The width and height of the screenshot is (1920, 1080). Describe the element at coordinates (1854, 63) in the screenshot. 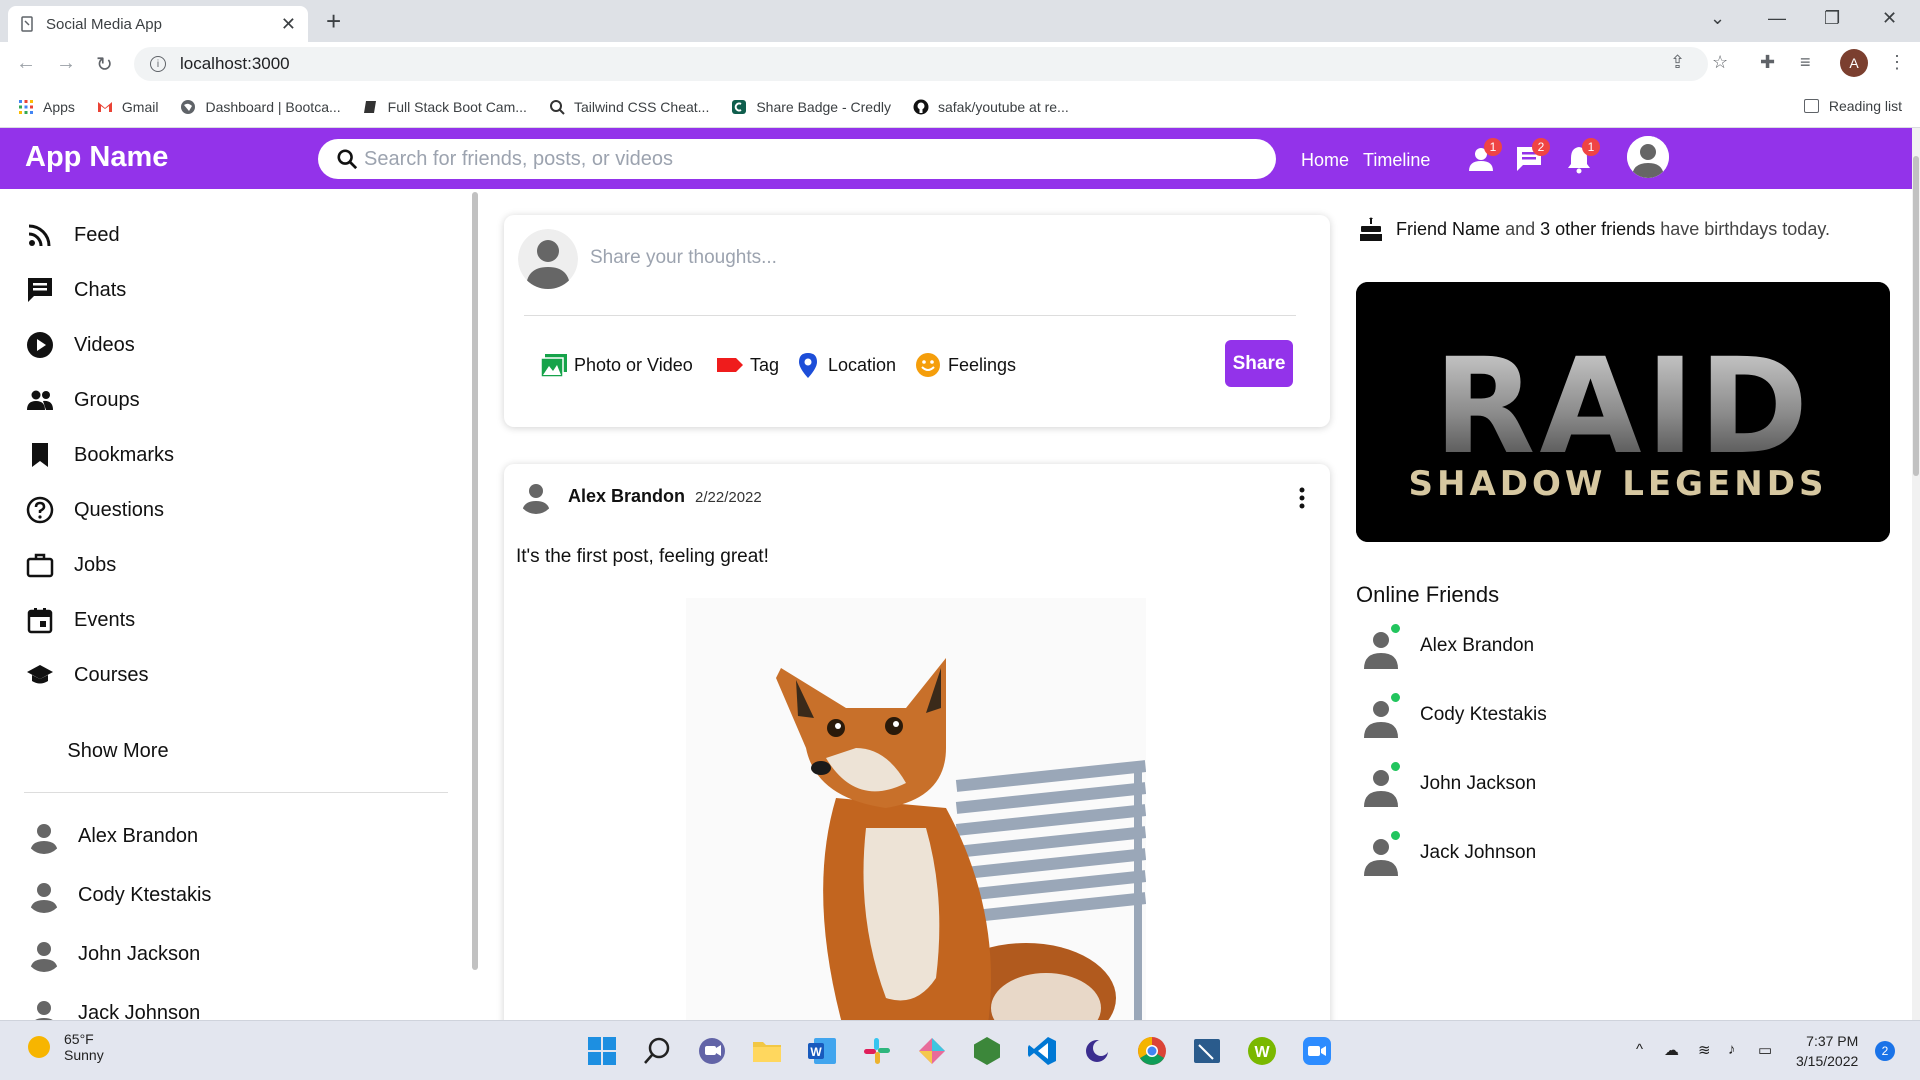

I see `profile-avatar: A` at that location.